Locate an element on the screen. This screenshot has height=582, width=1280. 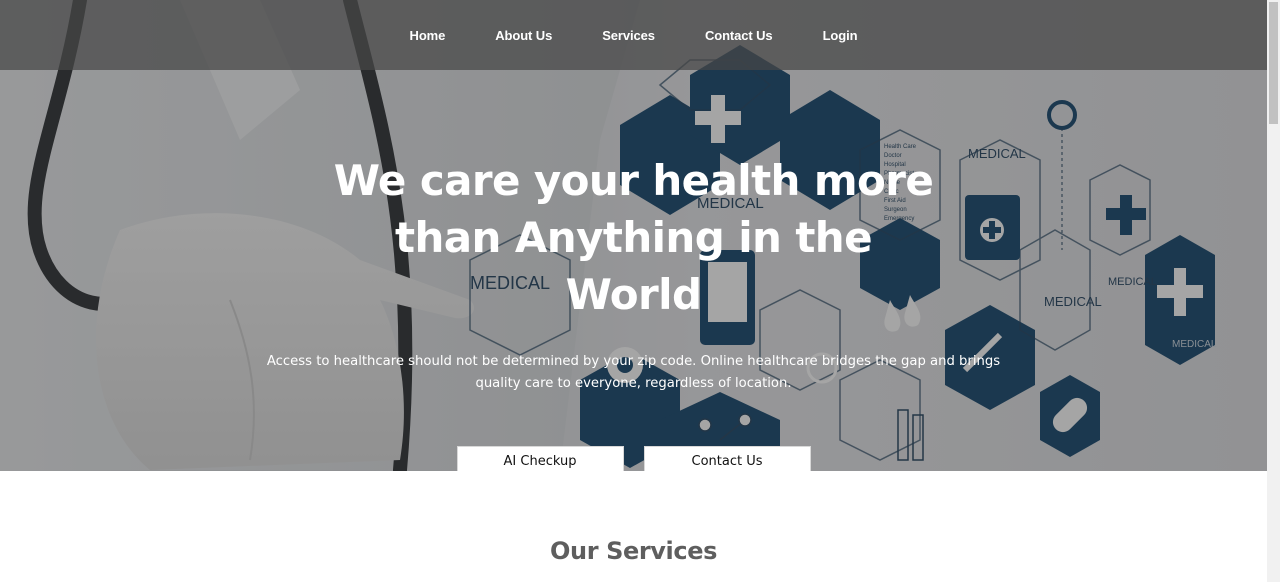
nav-login-link: Login is located at coordinates (840, 35).